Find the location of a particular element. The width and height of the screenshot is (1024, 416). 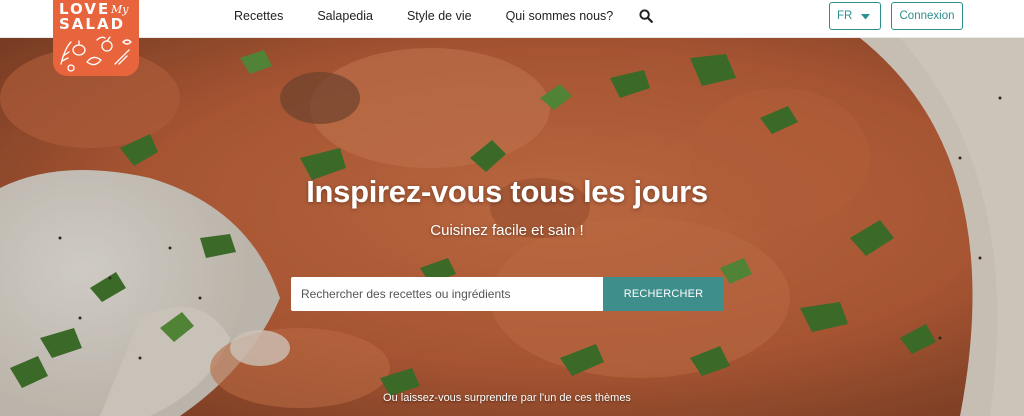

language-selected: FR is located at coordinates (845, 16).